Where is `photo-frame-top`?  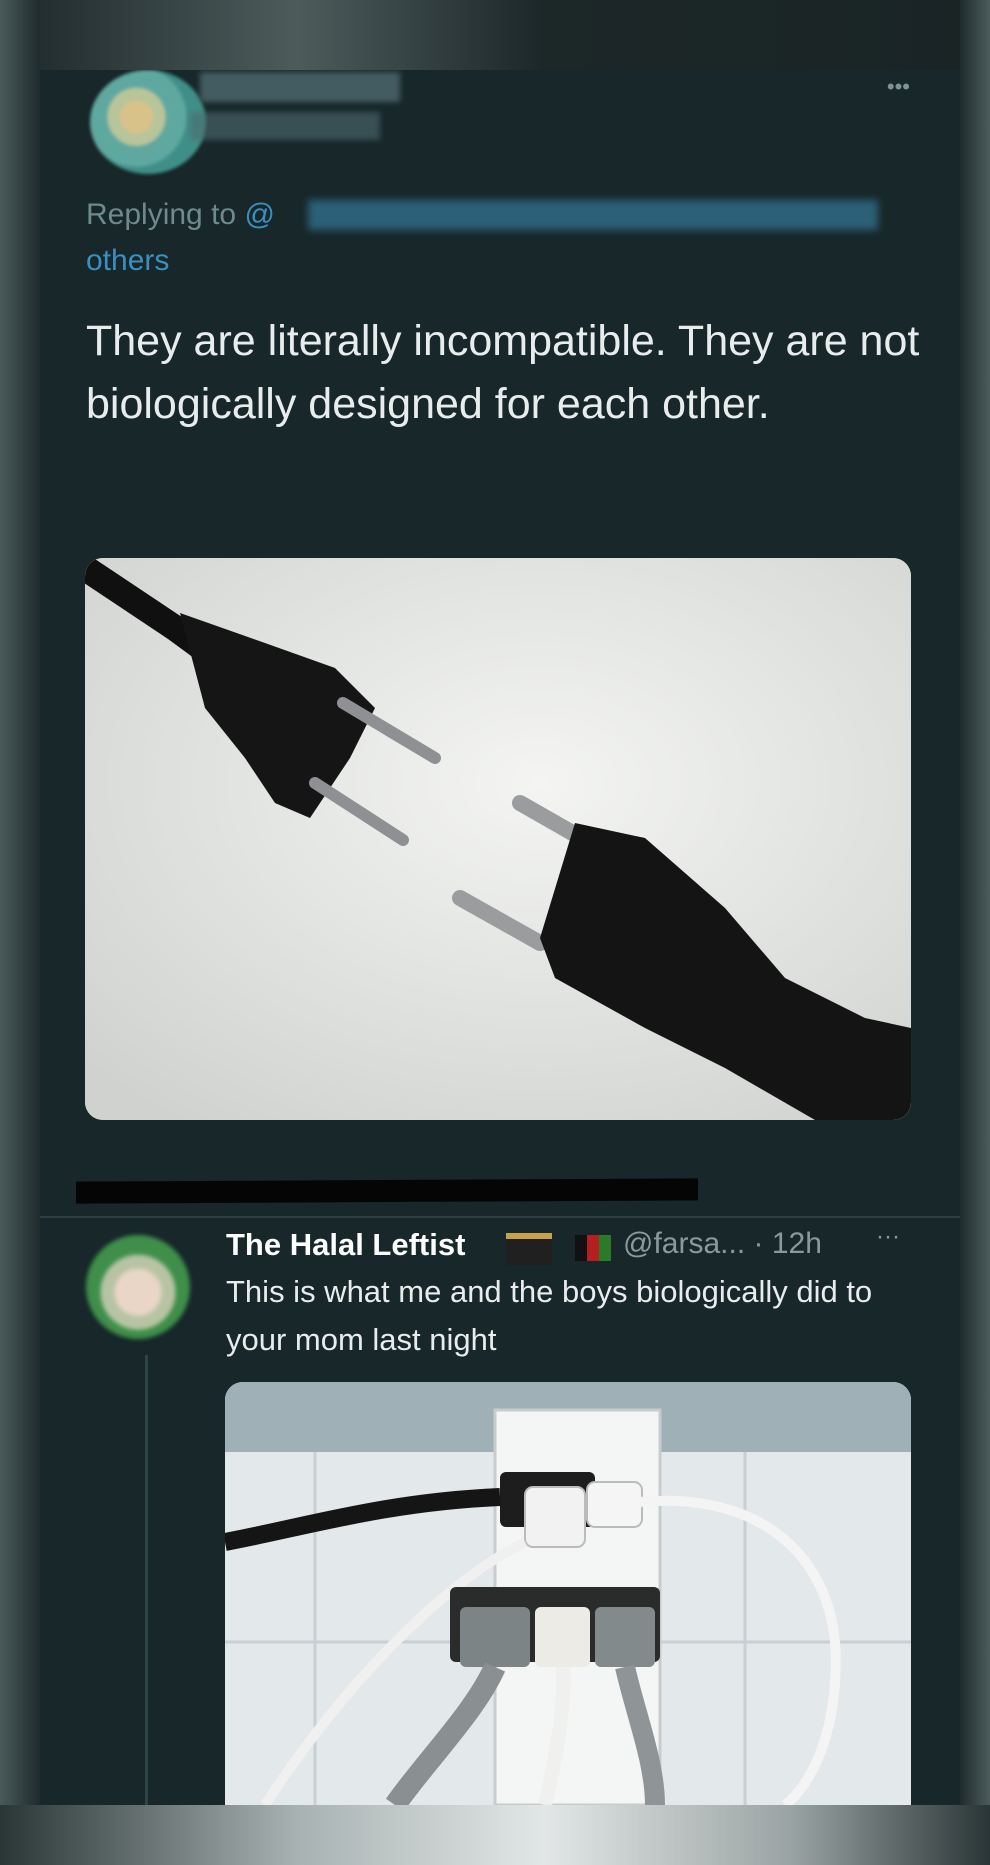
photo-frame-top is located at coordinates (495, 35).